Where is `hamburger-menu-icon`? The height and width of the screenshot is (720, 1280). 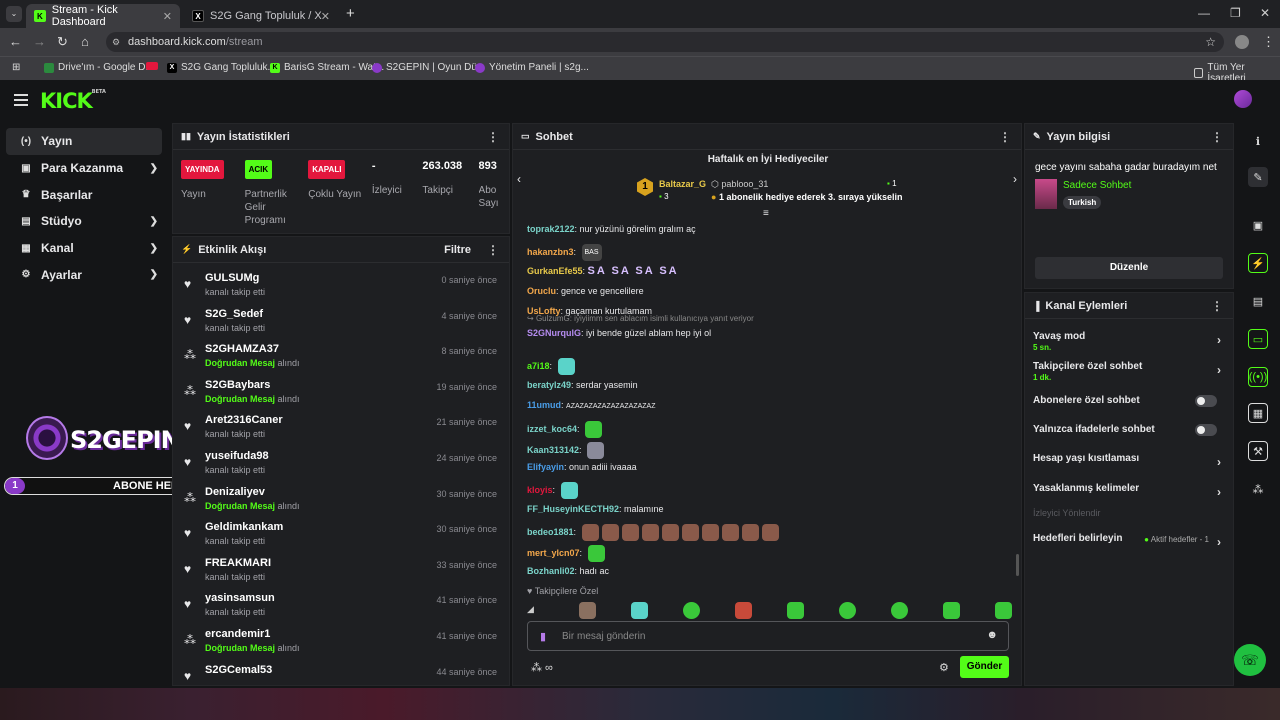
hamburger-menu-icon is located at coordinates (21, 100).